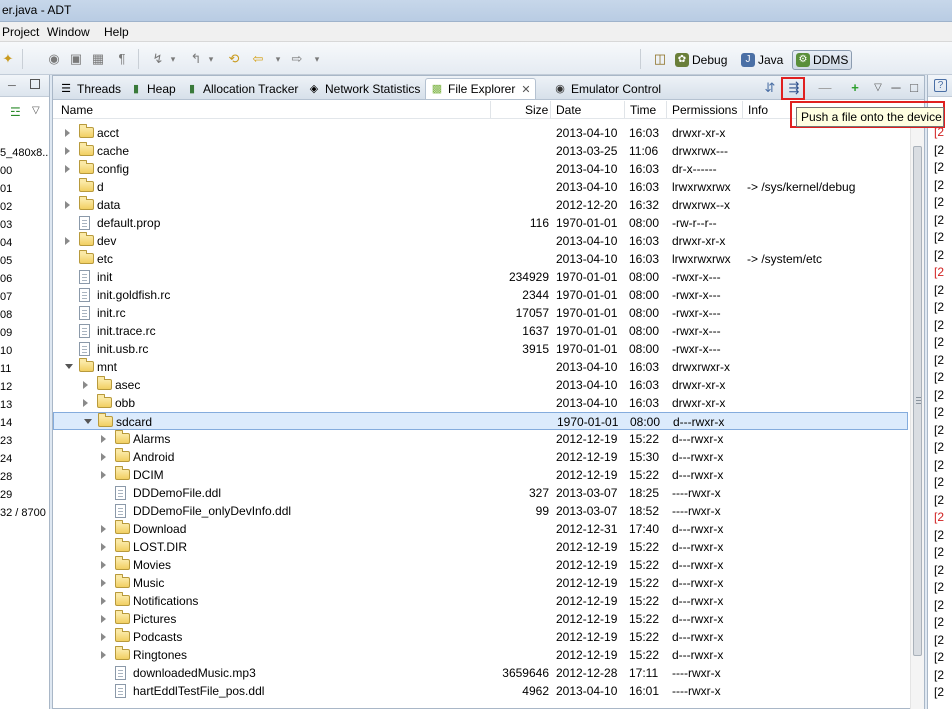 The image size is (952, 709). What do you see at coordinates (122, 59) in the screenshot?
I see `paragraph-icon: ¶` at bounding box center [122, 59].